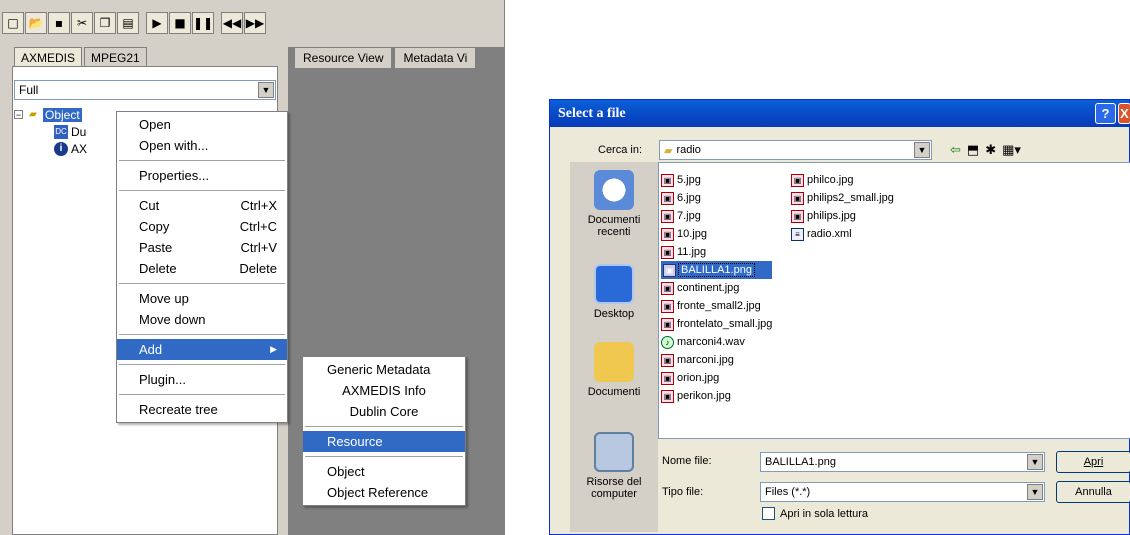 The image size is (1130, 535). Describe the element at coordinates (708, 288) in the screenshot. I see `file-name: continent.jpg` at that location.